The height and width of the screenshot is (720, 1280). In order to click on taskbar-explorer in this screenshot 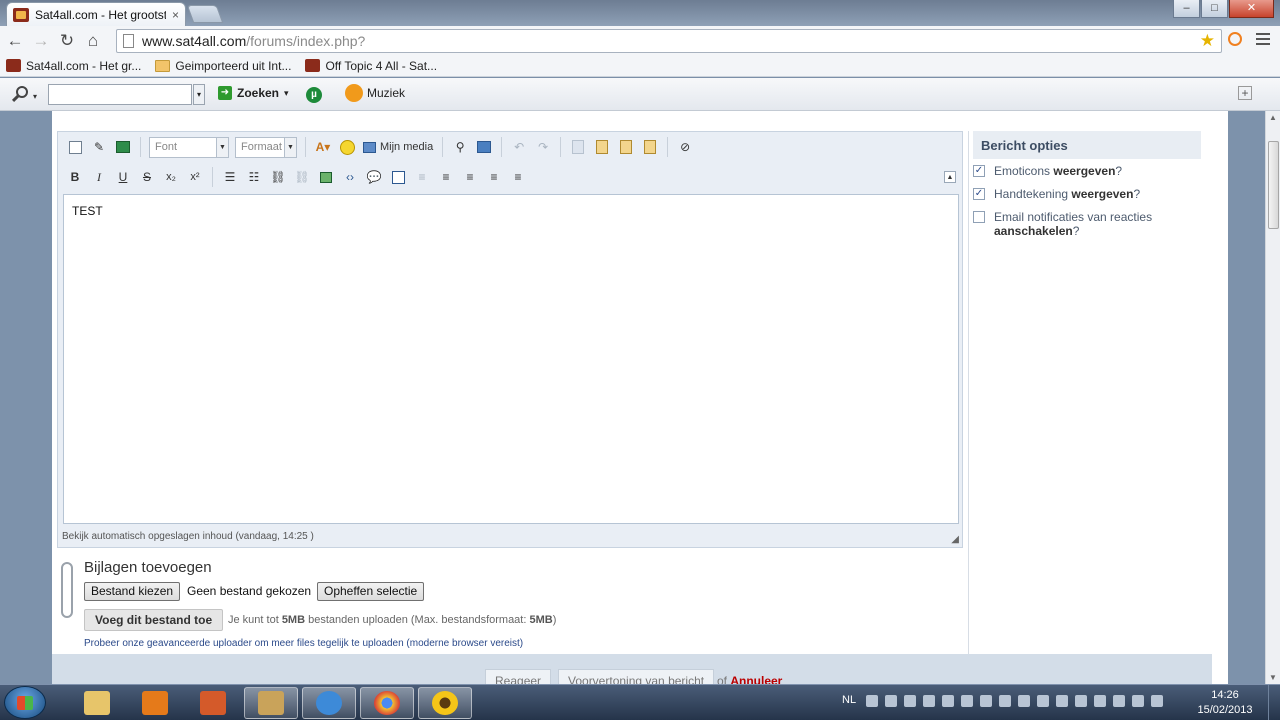, I will do `click(97, 703)`.